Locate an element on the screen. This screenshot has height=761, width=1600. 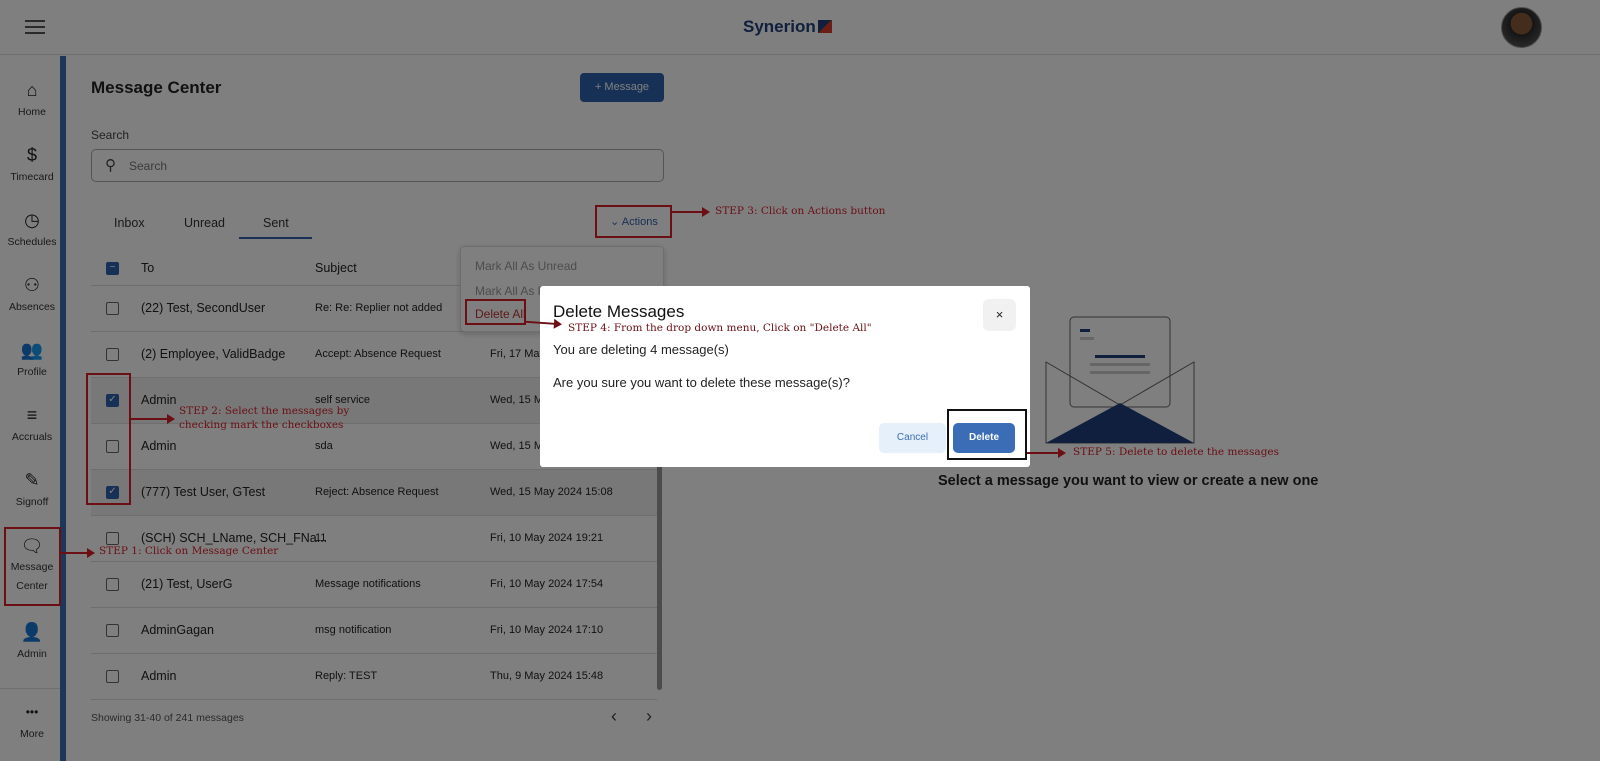
annotation-step2-cont: checking mark the checkboxes is located at coordinates (261, 425).